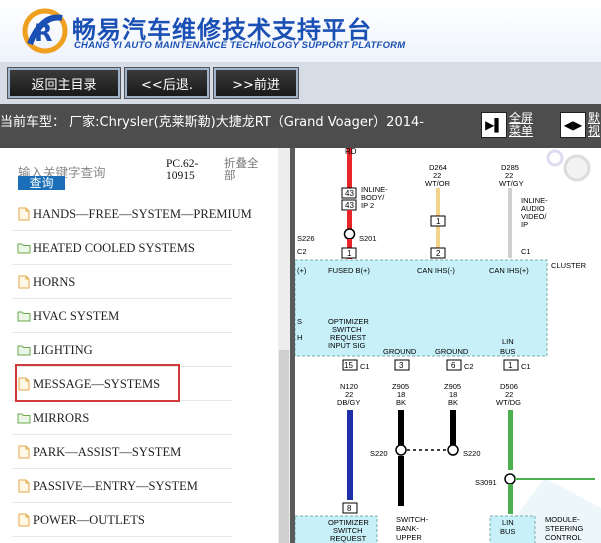 The width and height of the screenshot is (601, 543). Describe the element at coordinates (508, 402) in the screenshot. I see `label-d506-color: WT/DG` at that location.